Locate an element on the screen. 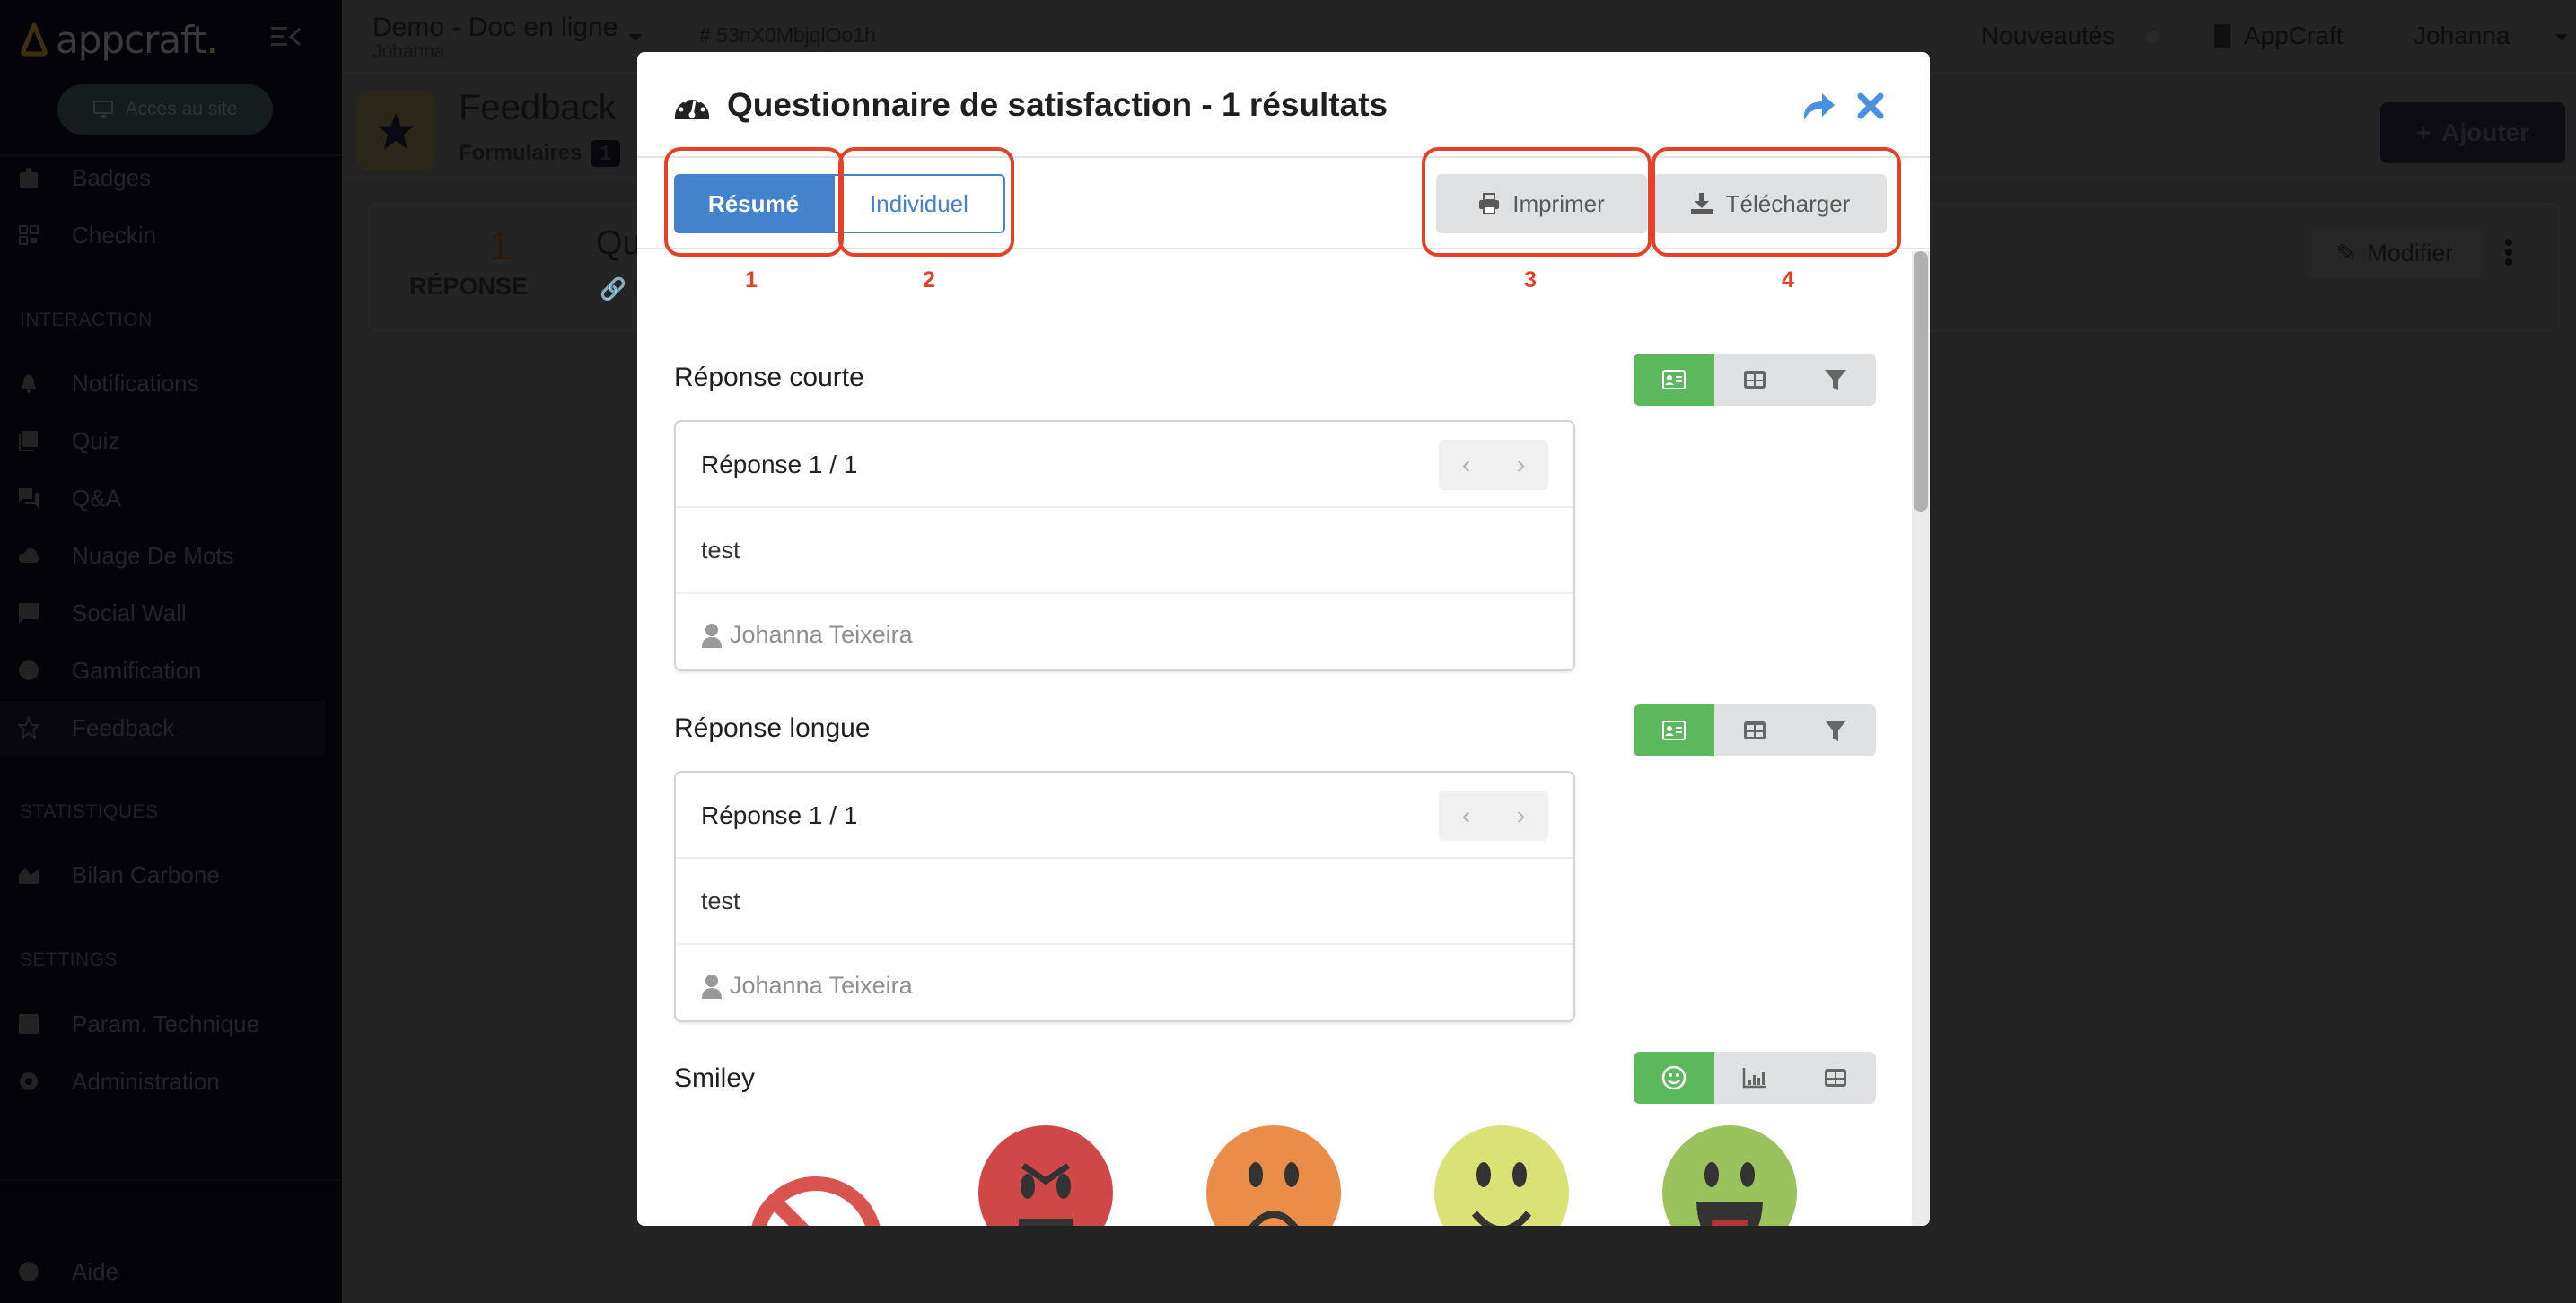 Image resolution: width=2576 pixels, height=1303 pixels. project-name: Demo - Doc en ligne is located at coordinates (495, 28).